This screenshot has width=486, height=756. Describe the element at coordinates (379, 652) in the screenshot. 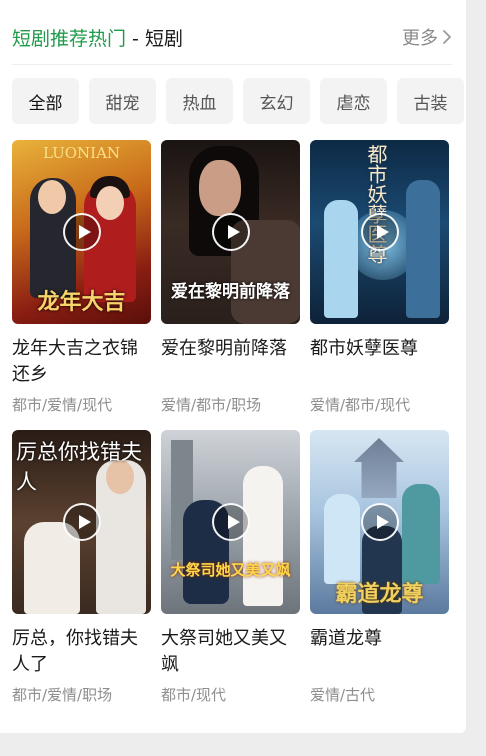

I see `drama-title: 霸道龙尊` at that location.